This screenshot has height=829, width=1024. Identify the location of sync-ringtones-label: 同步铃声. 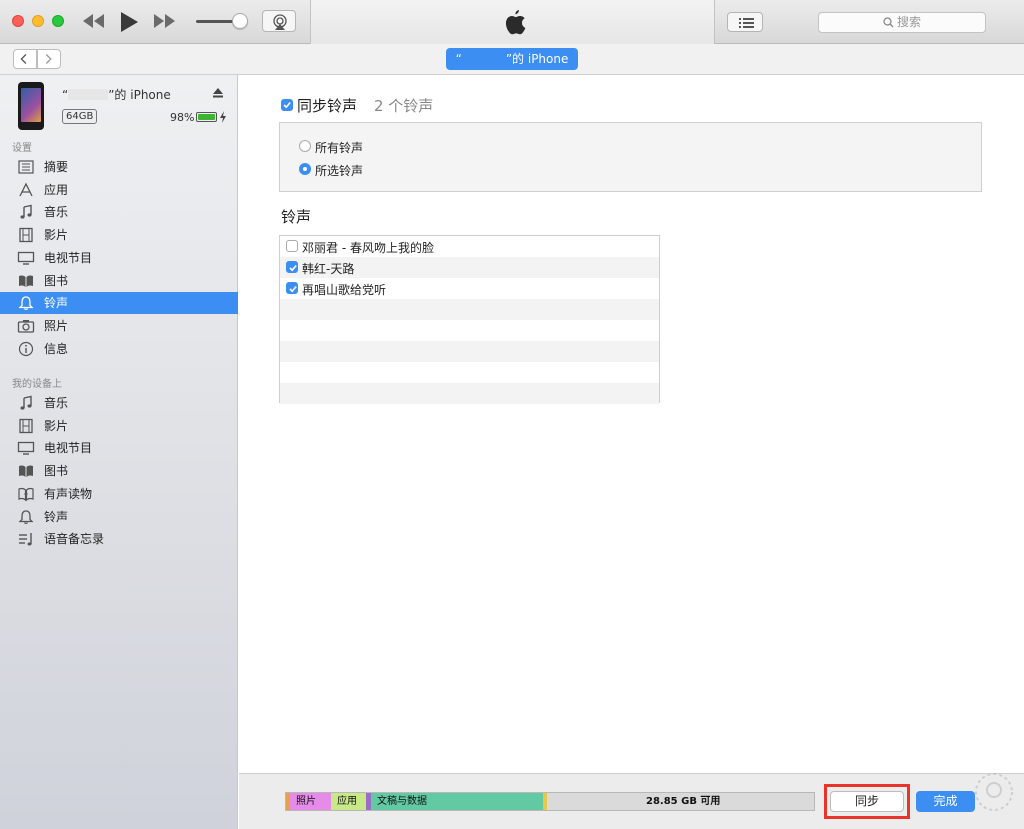
(327, 106).